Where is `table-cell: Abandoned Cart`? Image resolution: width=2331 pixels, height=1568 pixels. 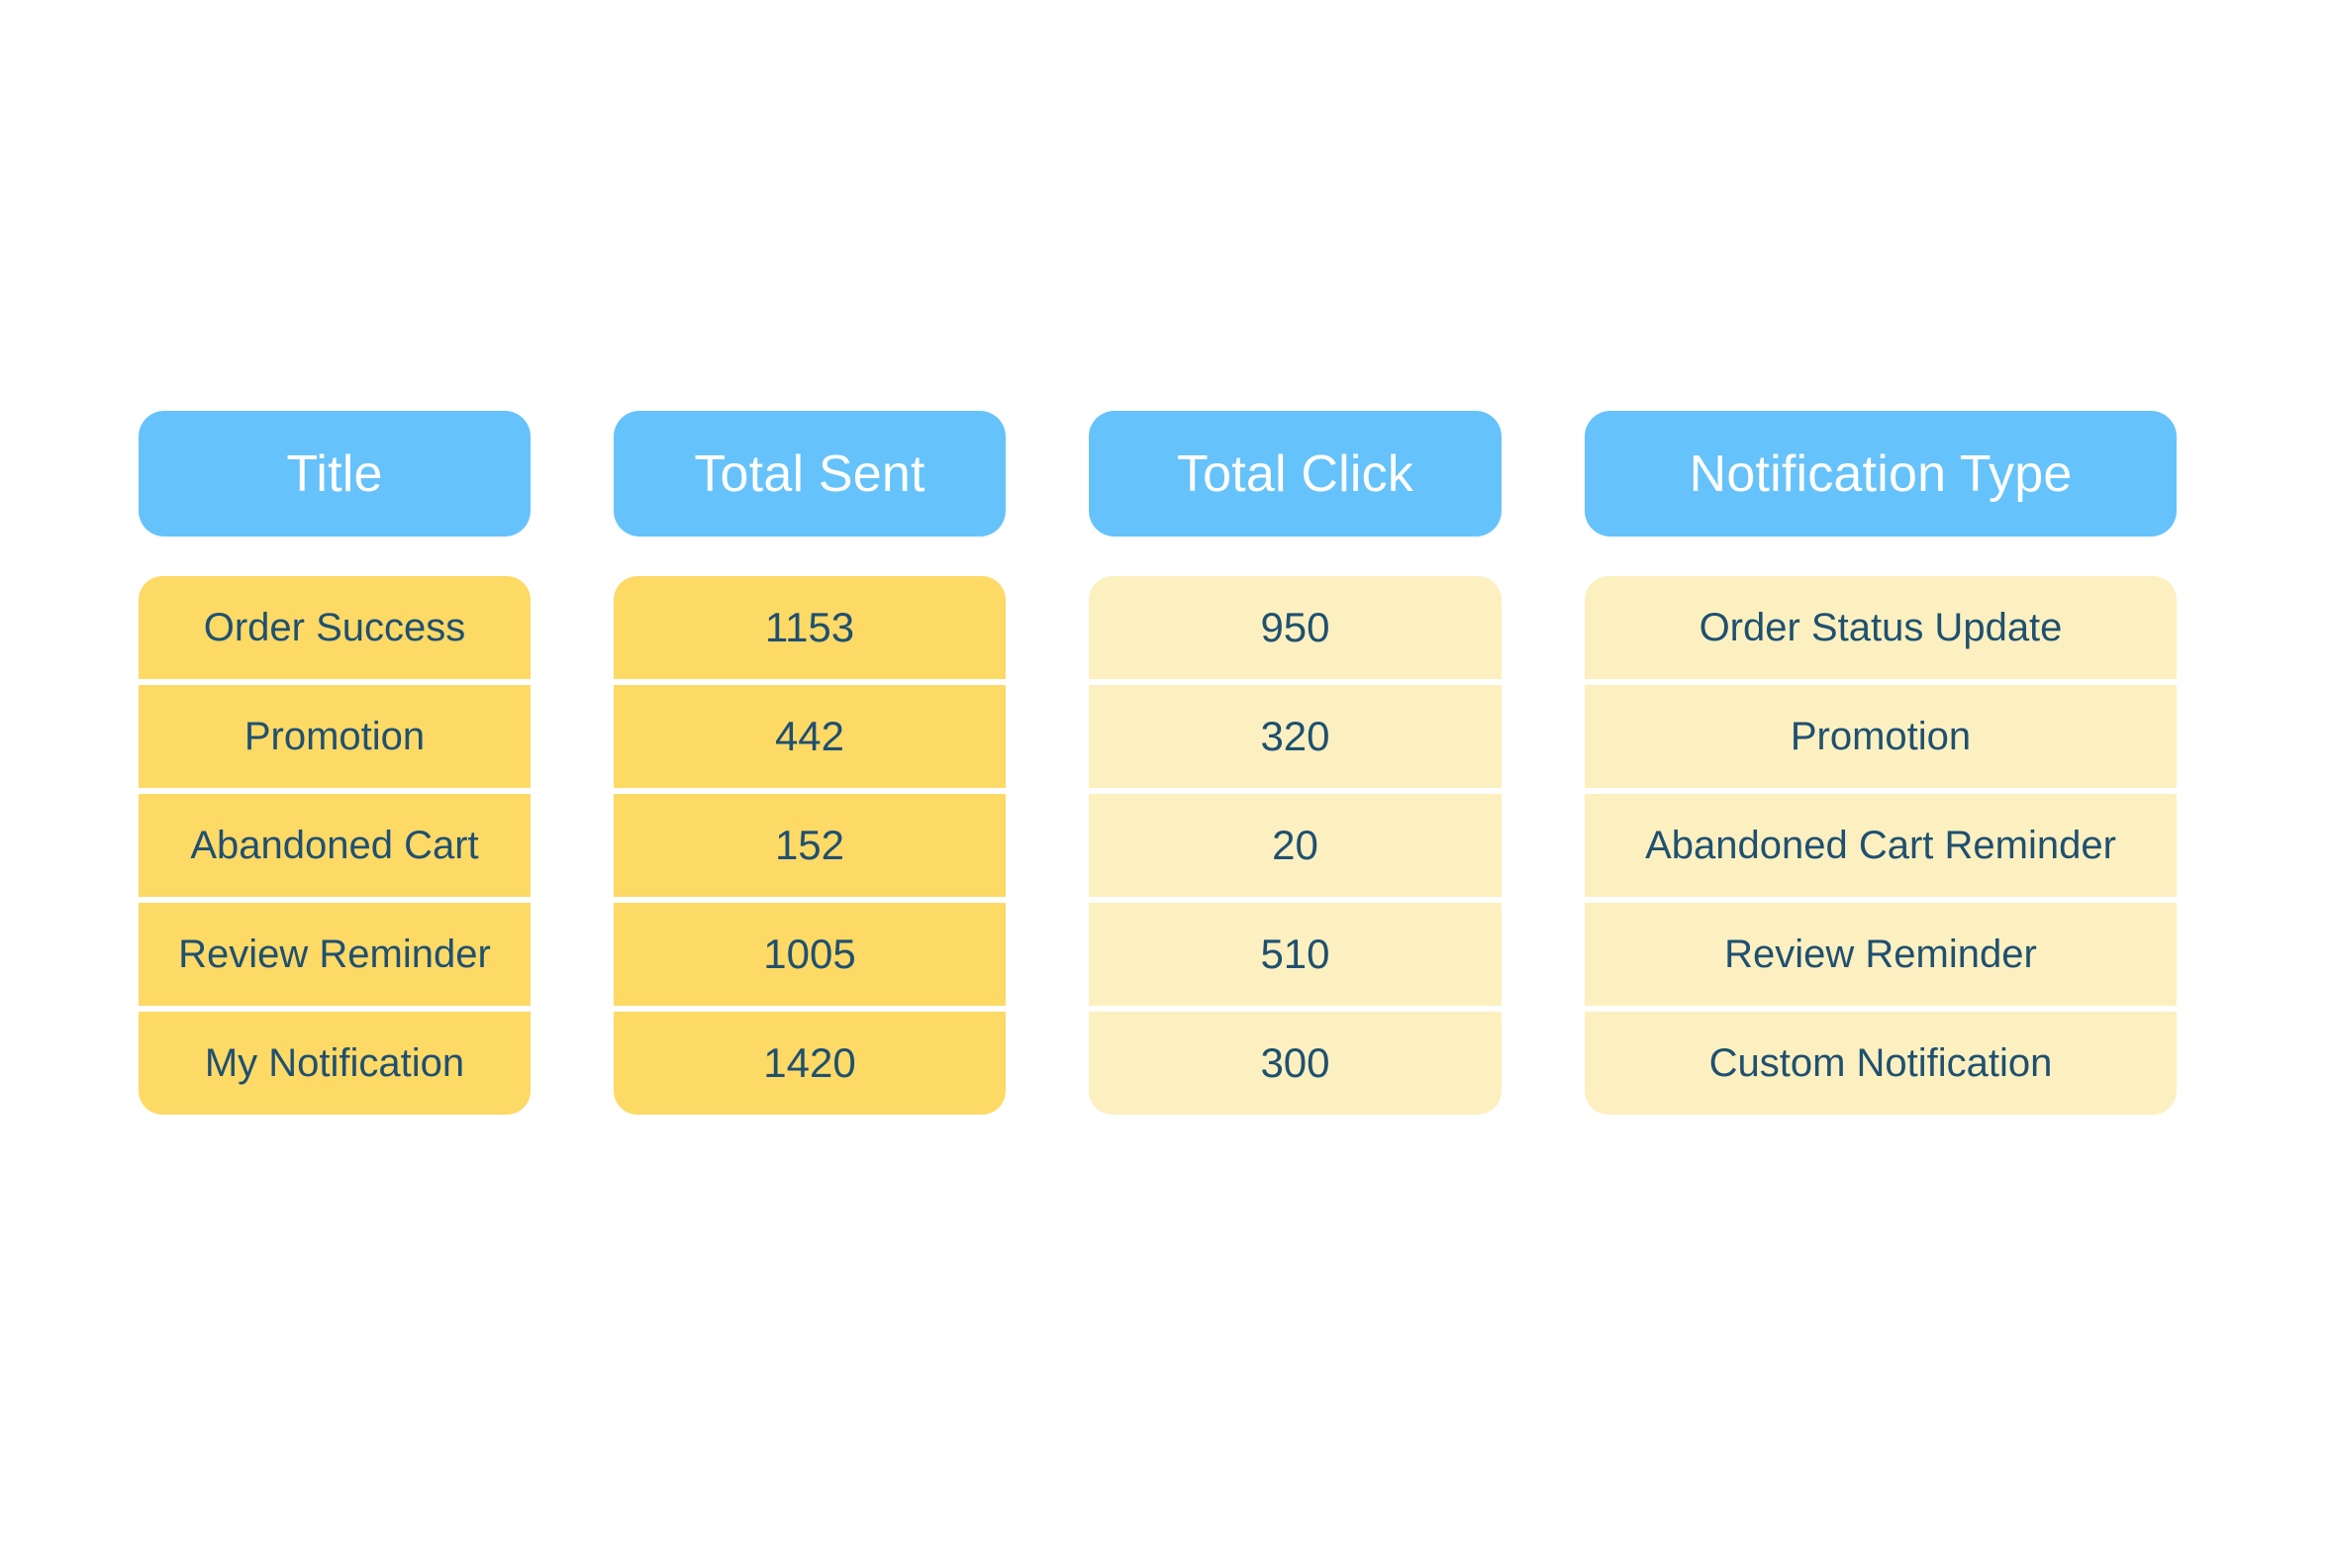 table-cell: Abandoned Cart is located at coordinates (335, 845).